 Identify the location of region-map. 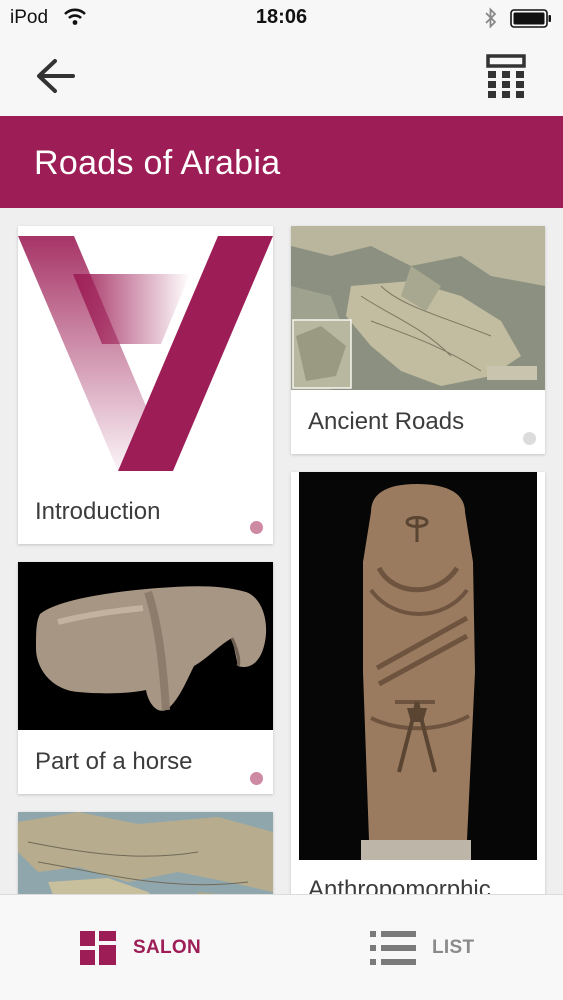
(145, 853).